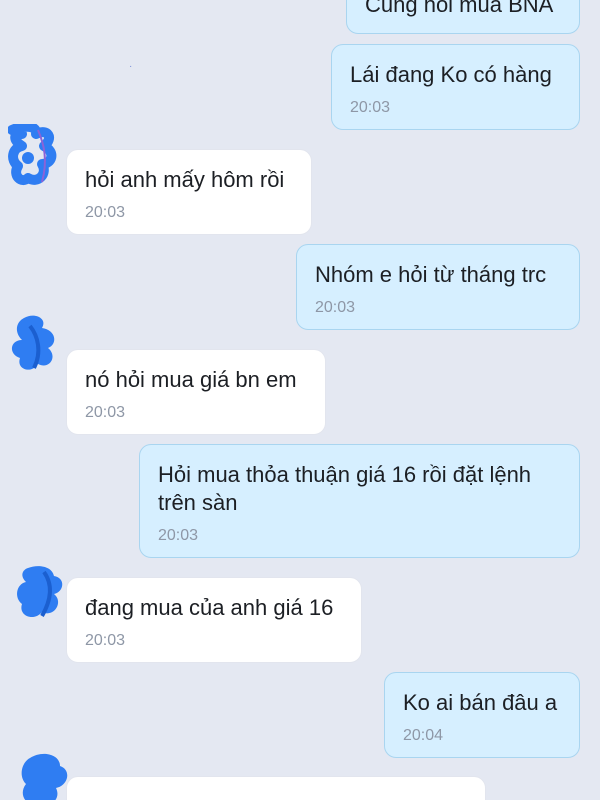  I want to click on message-bubble-outgoing: Nhóm e hỏi từ tháng trc 20:03, so click(438, 287).